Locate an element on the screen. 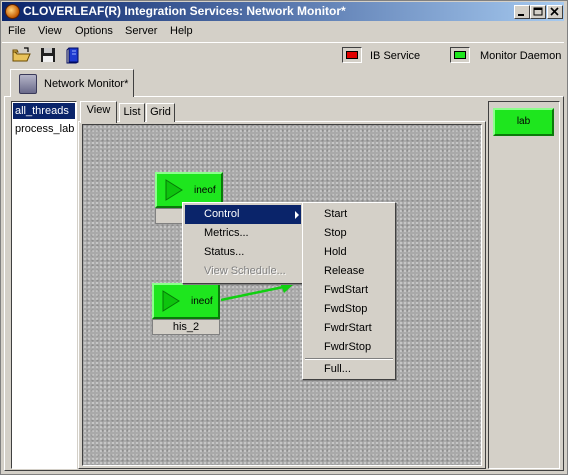 The height and width of the screenshot is (475, 568). cloverleaf-app-icon is located at coordinates (12, 11).